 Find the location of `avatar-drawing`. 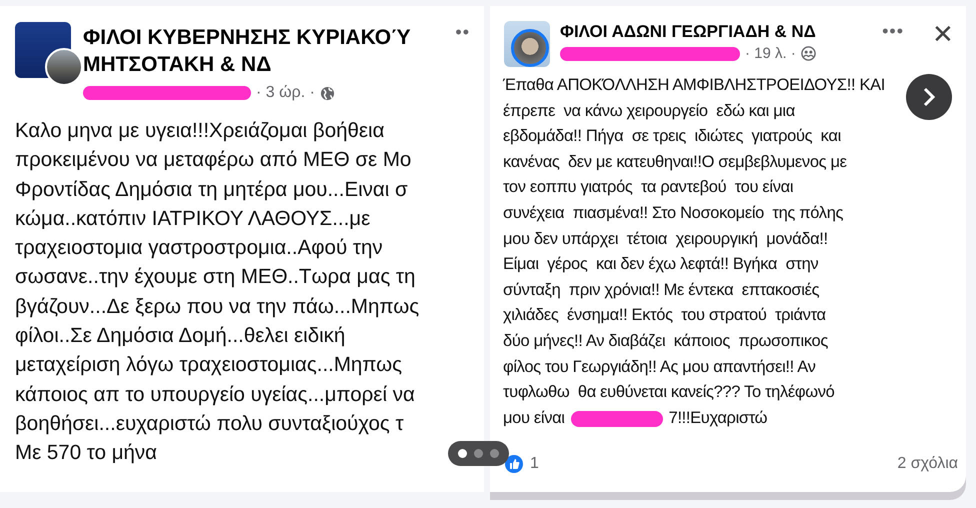

avatar-drawing is located at coordinates (49, 54).